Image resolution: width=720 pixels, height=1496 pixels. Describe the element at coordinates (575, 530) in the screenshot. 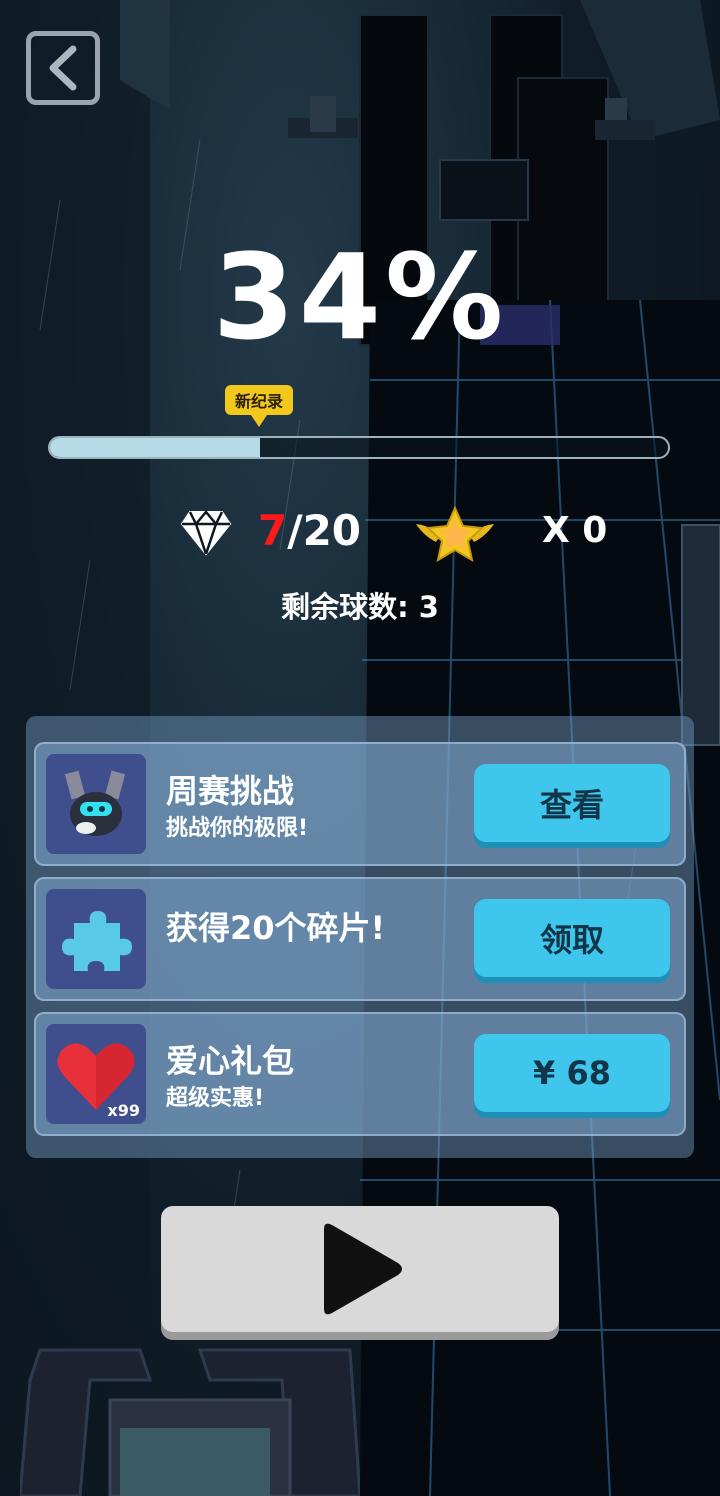

I see `star-counter: X 0` at that location.